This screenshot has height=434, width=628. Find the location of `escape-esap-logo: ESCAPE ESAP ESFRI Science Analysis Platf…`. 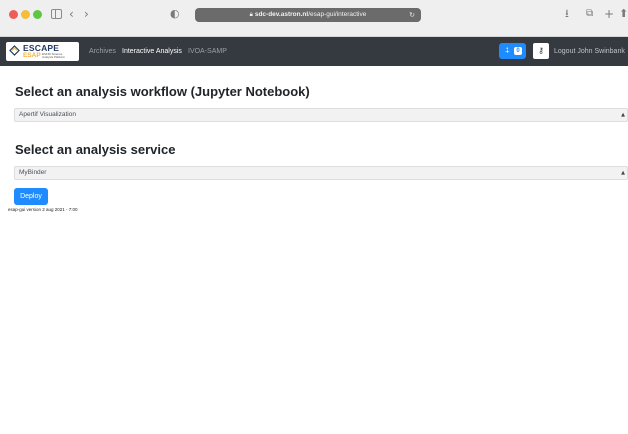

escape-esap-logo: ESCAPE ESAP ESFRI Science Analysis Platf… is located at coordinates (42, 51).